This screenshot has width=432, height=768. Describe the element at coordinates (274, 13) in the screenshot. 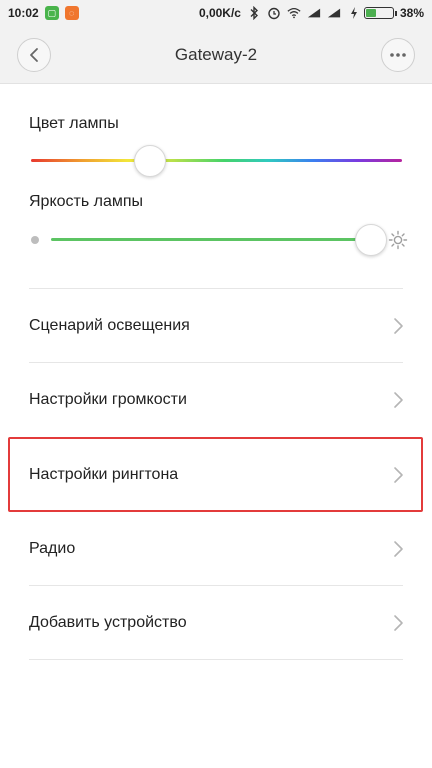

I see `alarm-icon` at that location.